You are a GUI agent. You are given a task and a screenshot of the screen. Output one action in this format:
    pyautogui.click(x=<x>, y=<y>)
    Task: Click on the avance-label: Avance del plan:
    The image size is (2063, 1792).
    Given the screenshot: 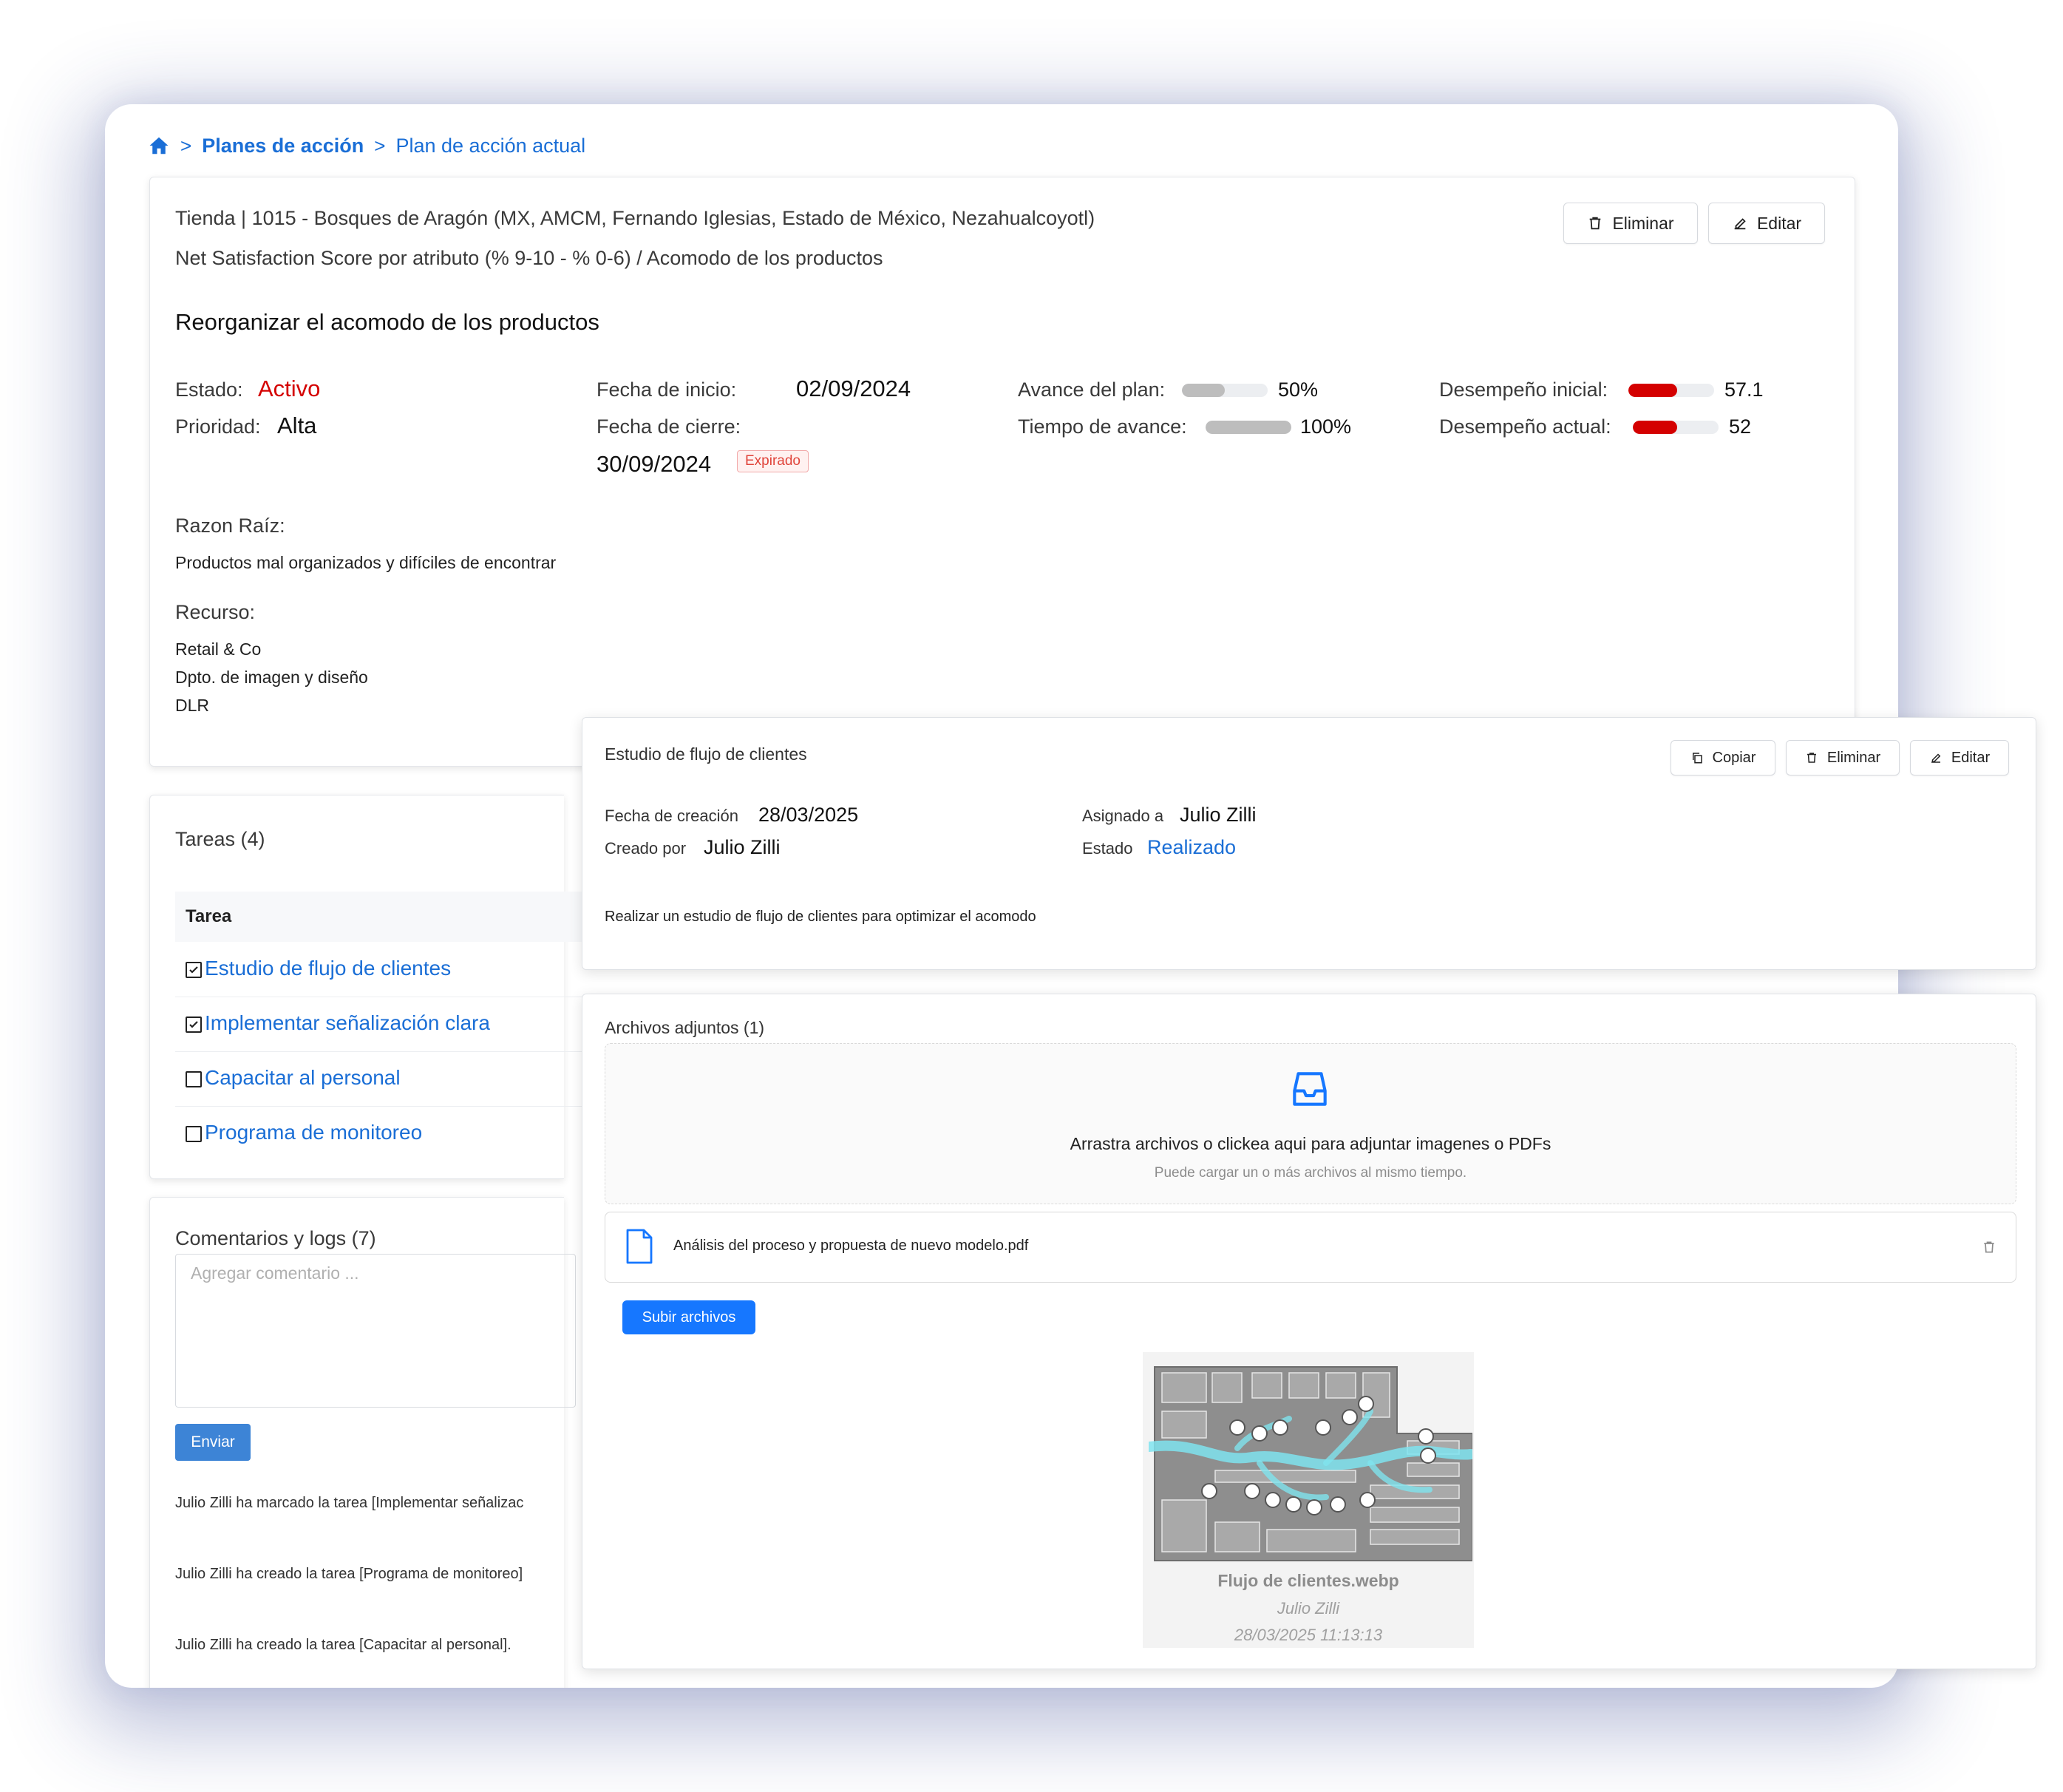 What is the action you would take?
    pyautogui.click(x=1092, y=390)
    